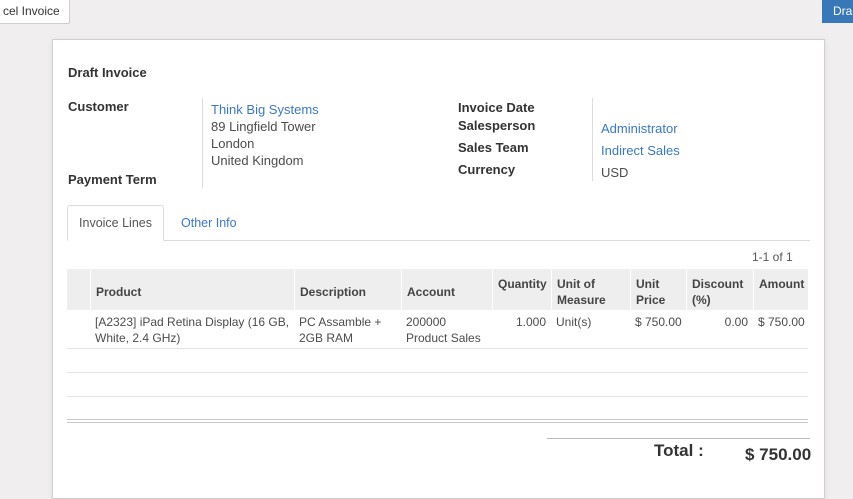 The image size is (853, 499). I want to click on header-discount-line2: (%), so click(701, 300).